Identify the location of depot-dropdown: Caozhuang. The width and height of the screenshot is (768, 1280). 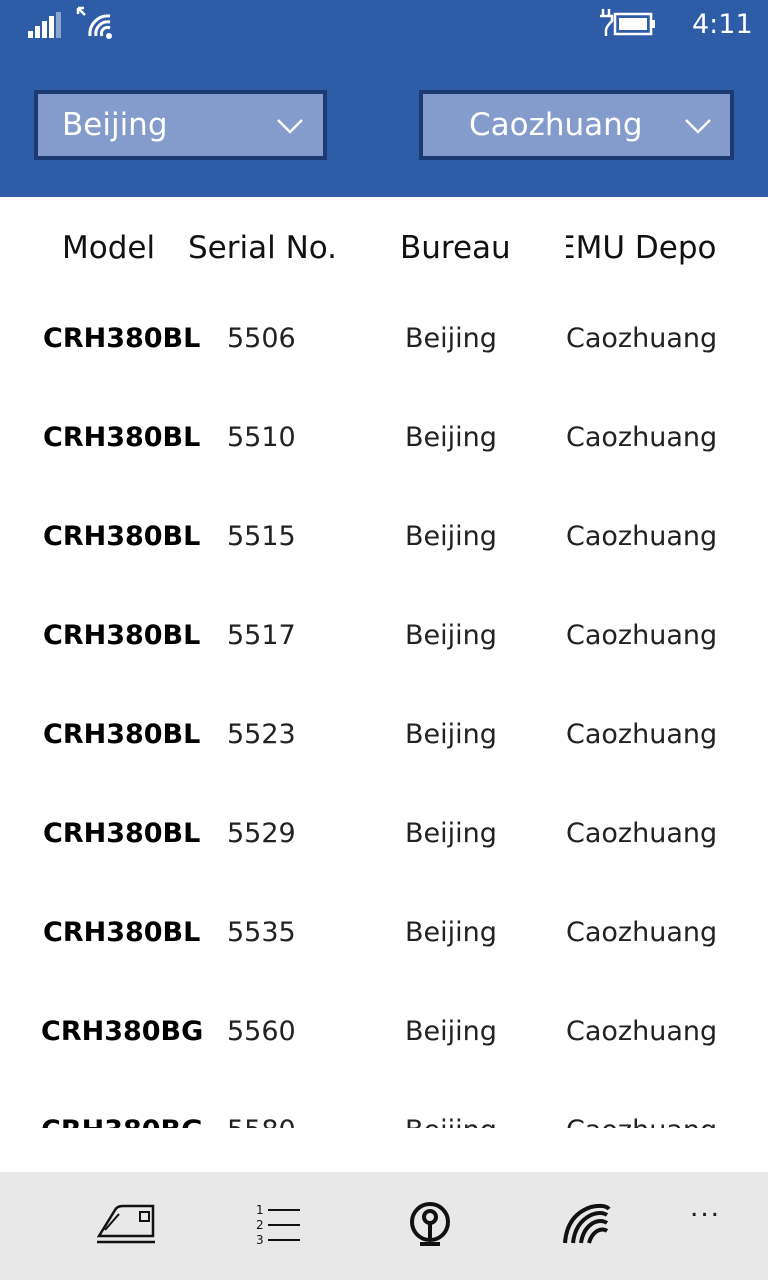
(576, 125).